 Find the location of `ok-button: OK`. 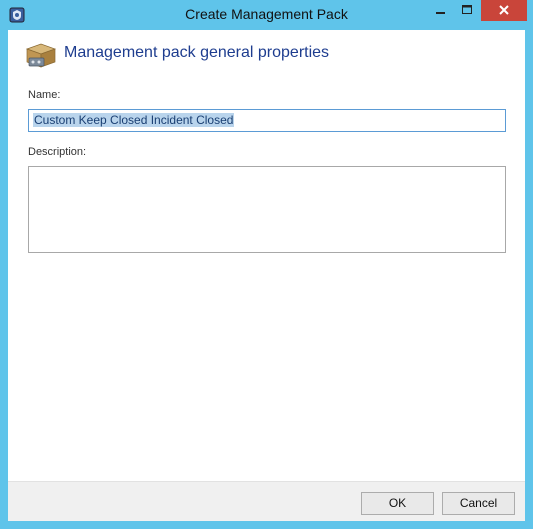

ok-button: OK is located at coordinates (397, 503).